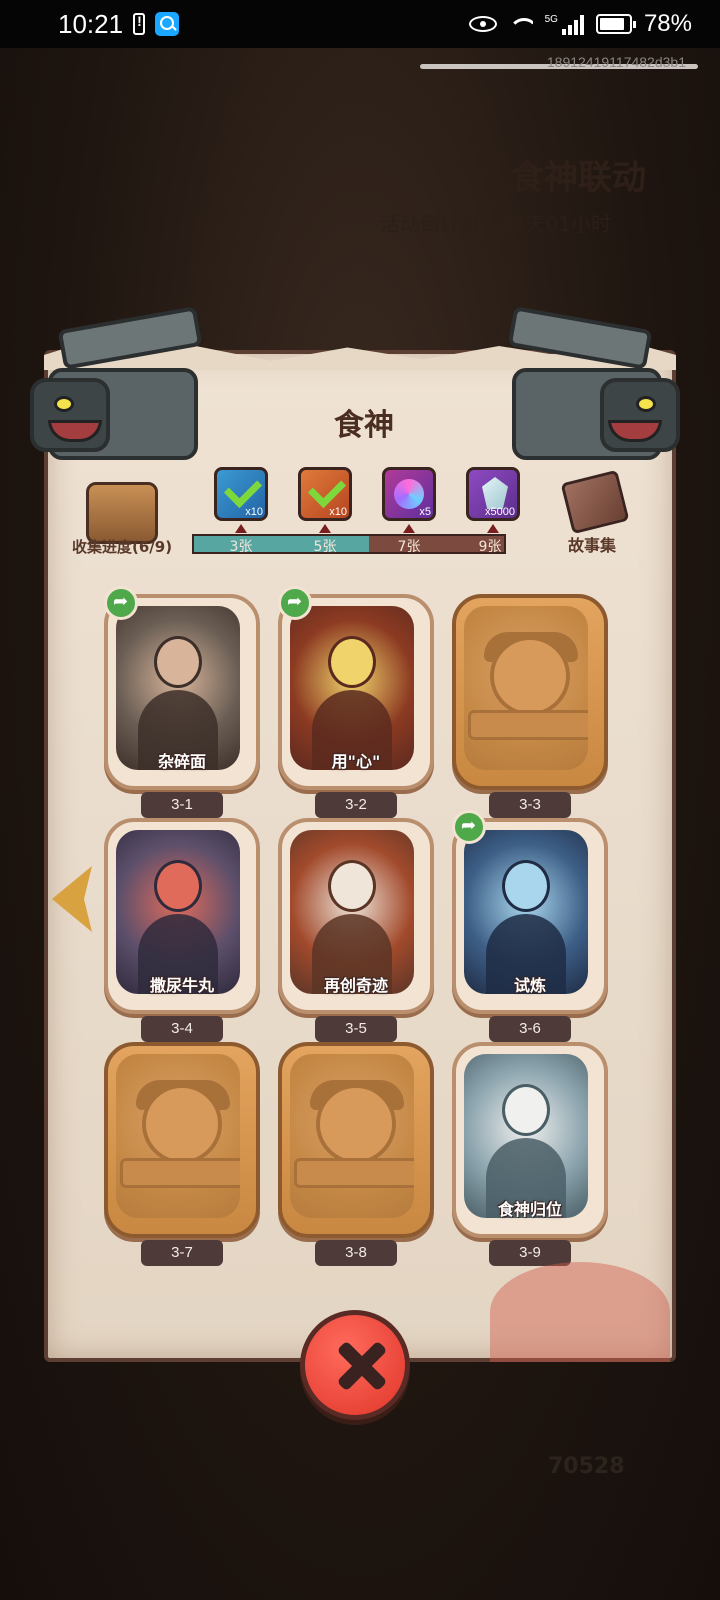  I want to click on milestone-label: 3张, so click(241, 547).